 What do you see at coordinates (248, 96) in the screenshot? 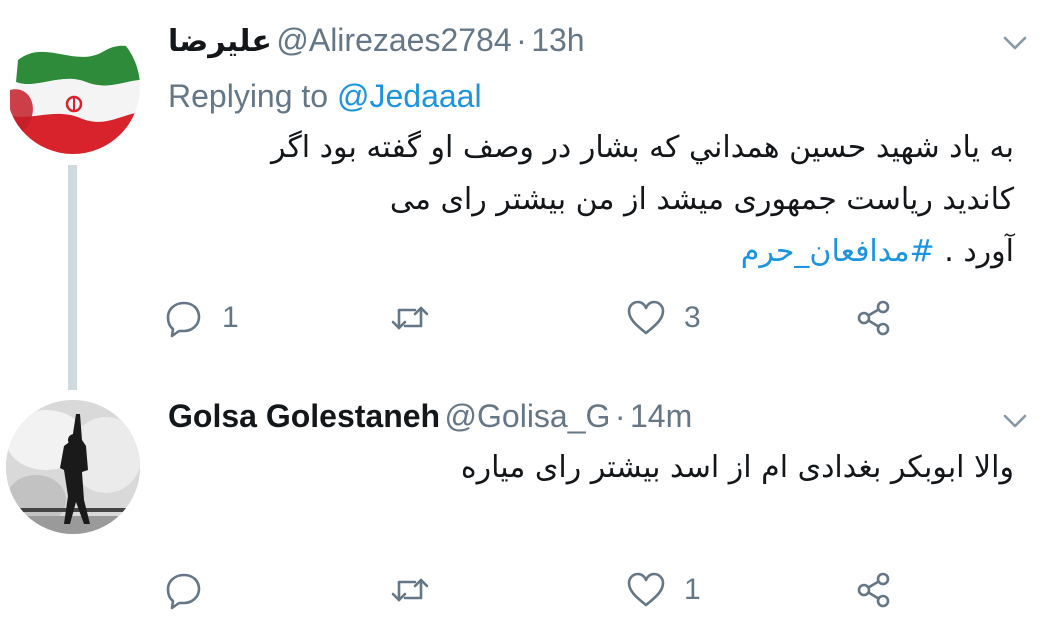
I see `replying-prefix: Replying to` at bounding box center [248, 96].